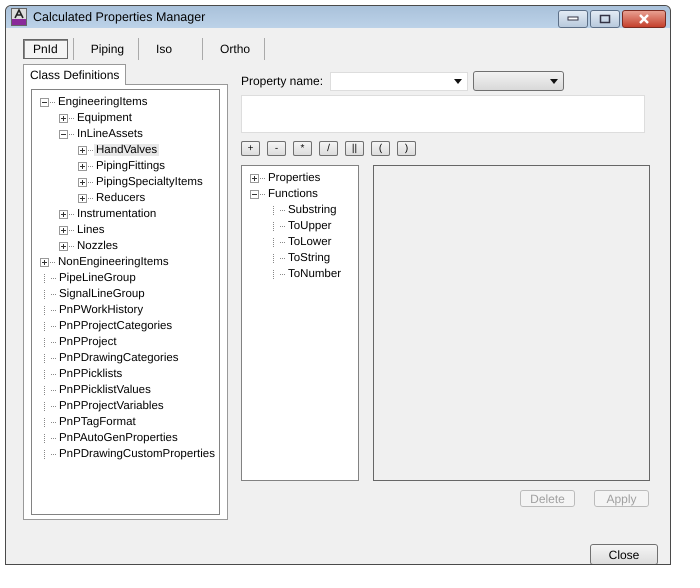  I want to click on tab: Piping, so click(108, 49).